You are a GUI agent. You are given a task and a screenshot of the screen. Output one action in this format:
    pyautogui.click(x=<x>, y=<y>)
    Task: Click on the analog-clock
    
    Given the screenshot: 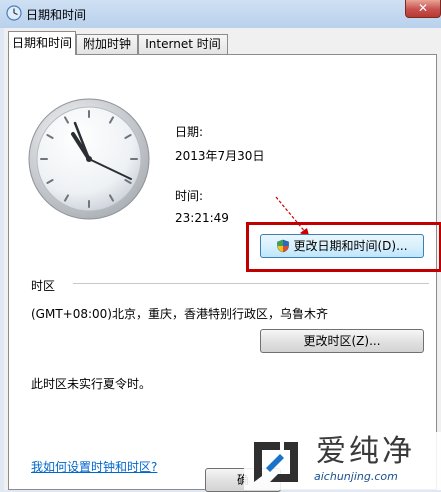 What is the action you would take?
    pyautogui.click(x=89, y=159)
    